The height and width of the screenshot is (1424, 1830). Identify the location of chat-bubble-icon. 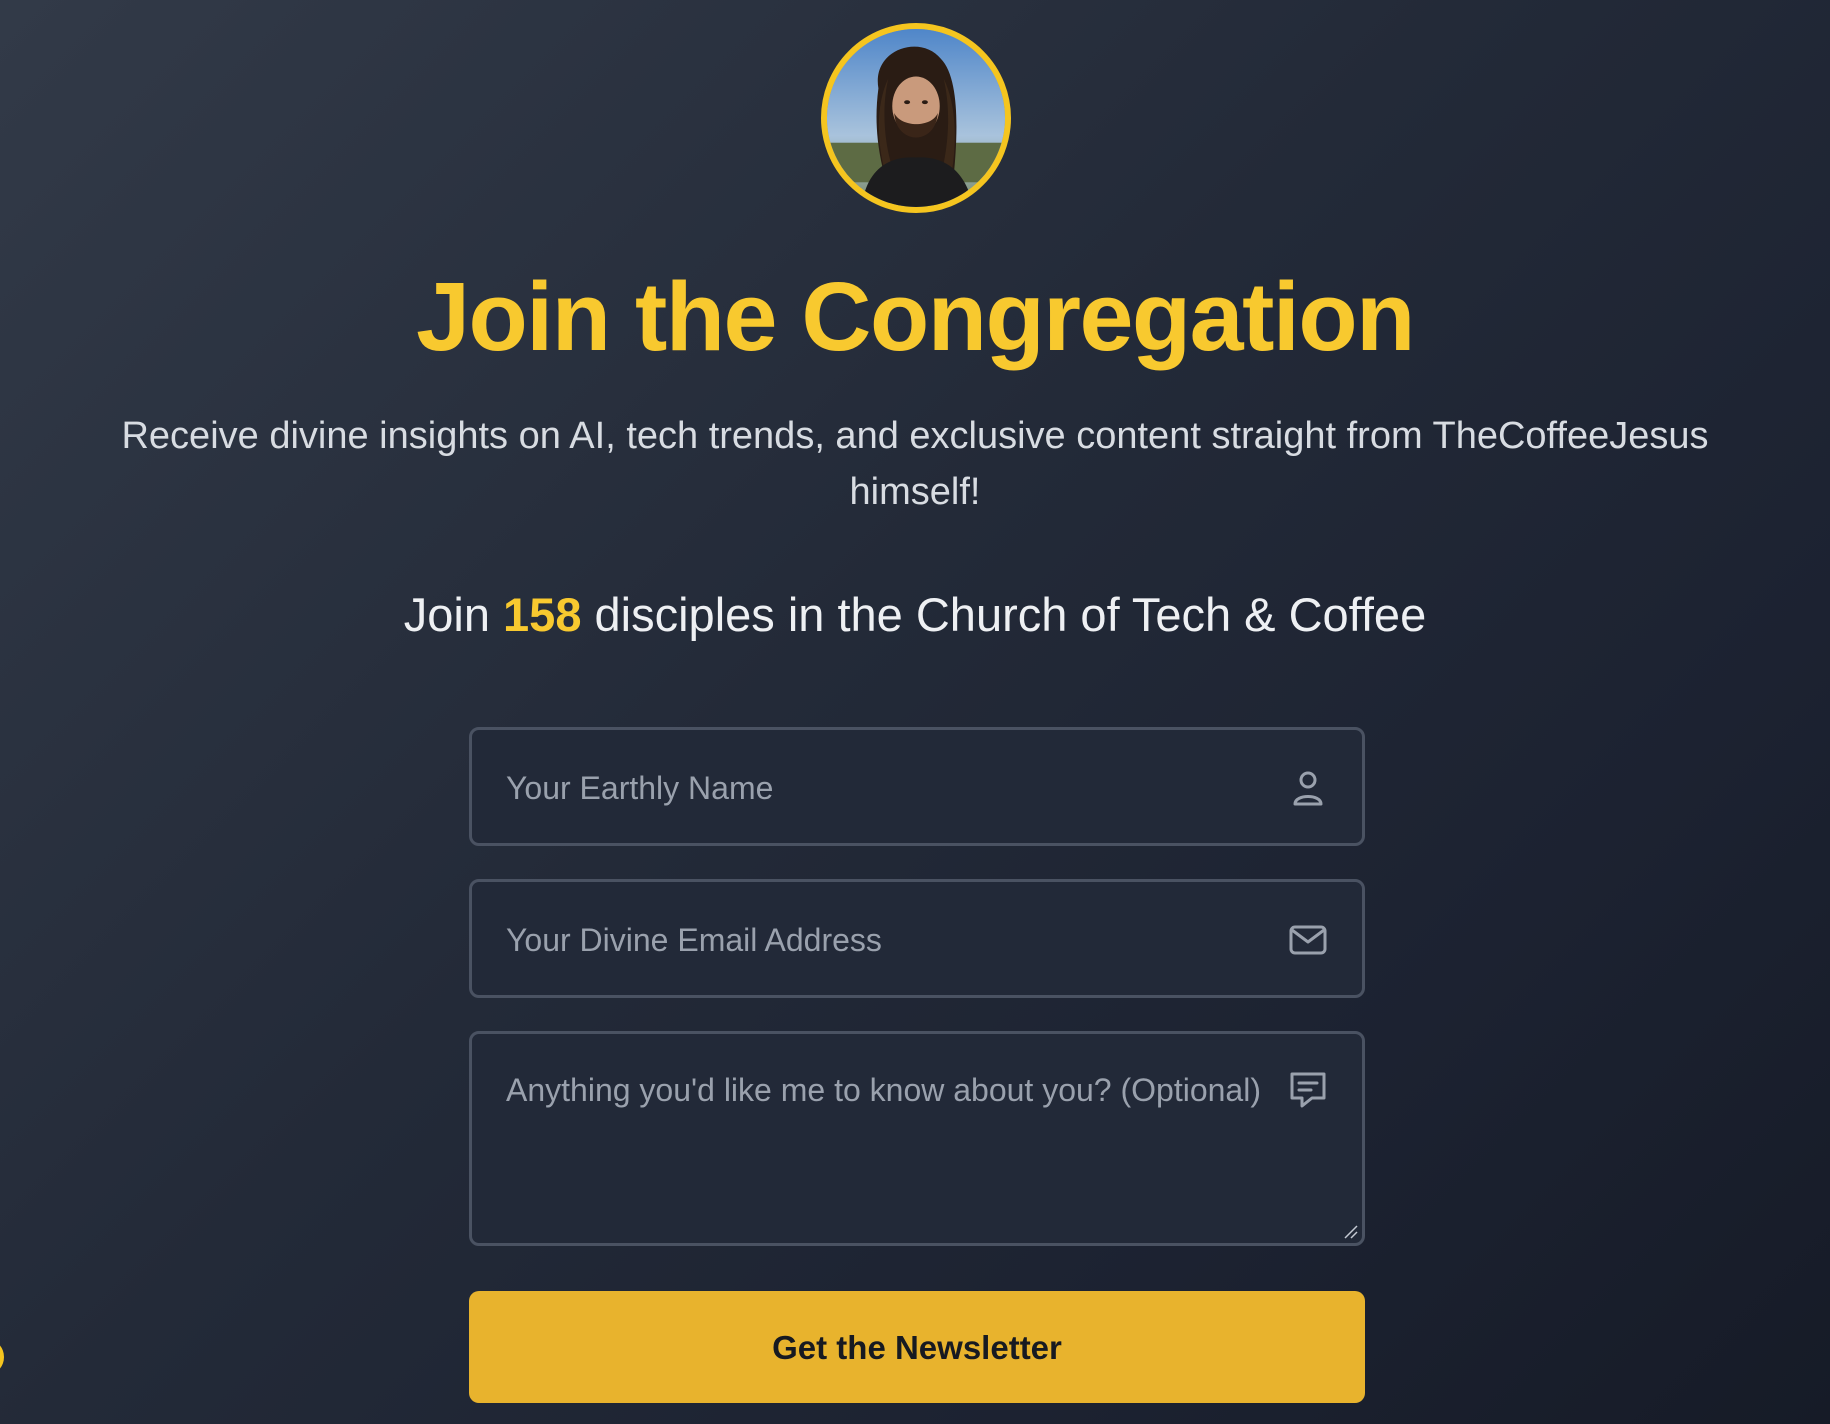
(1308, 1090).